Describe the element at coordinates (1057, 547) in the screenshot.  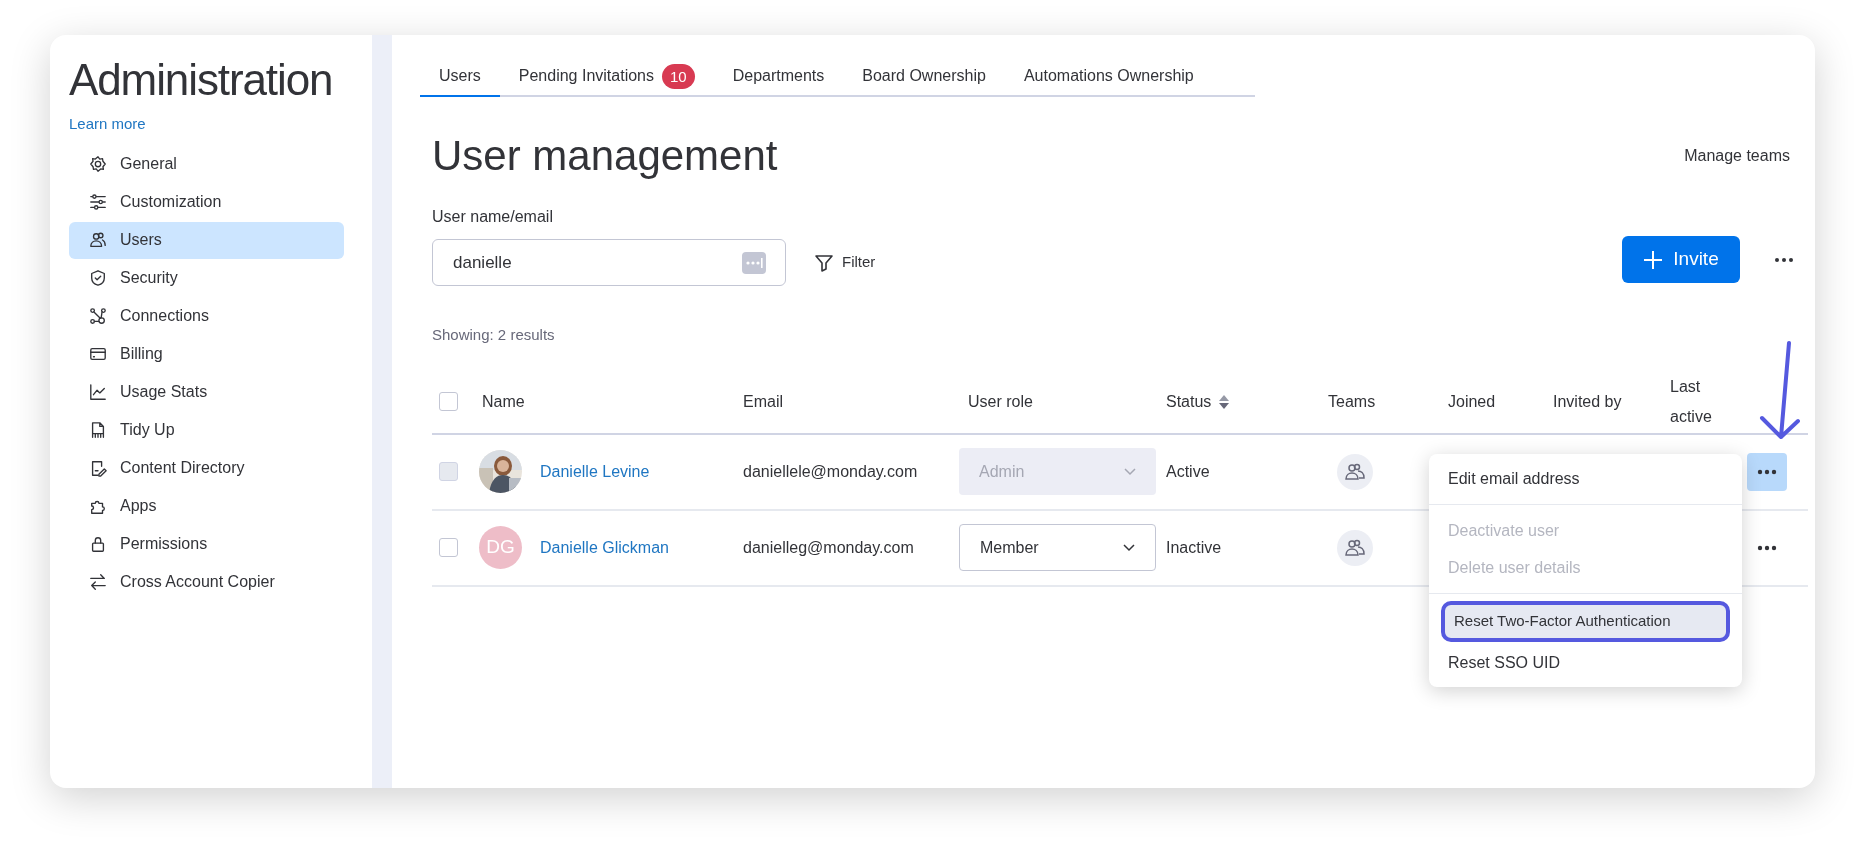
I see `role-dropdown: Member` at that location.